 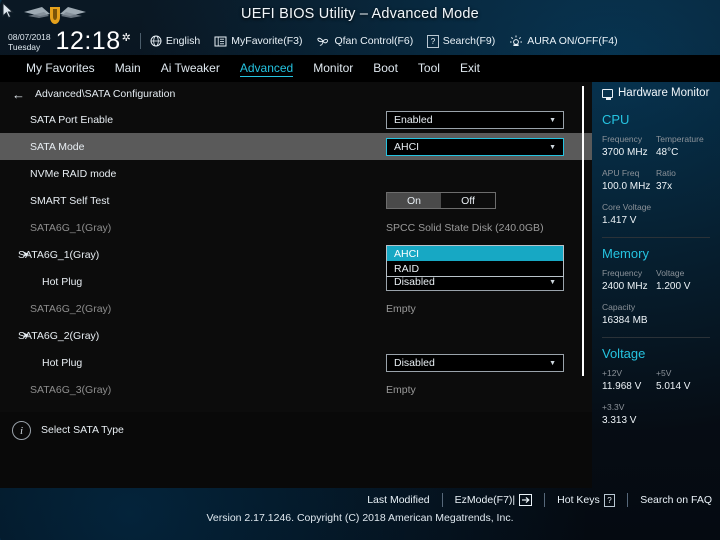 I want to click on voltage-33v-value: 3.313 V, so click(x=619, y=420).